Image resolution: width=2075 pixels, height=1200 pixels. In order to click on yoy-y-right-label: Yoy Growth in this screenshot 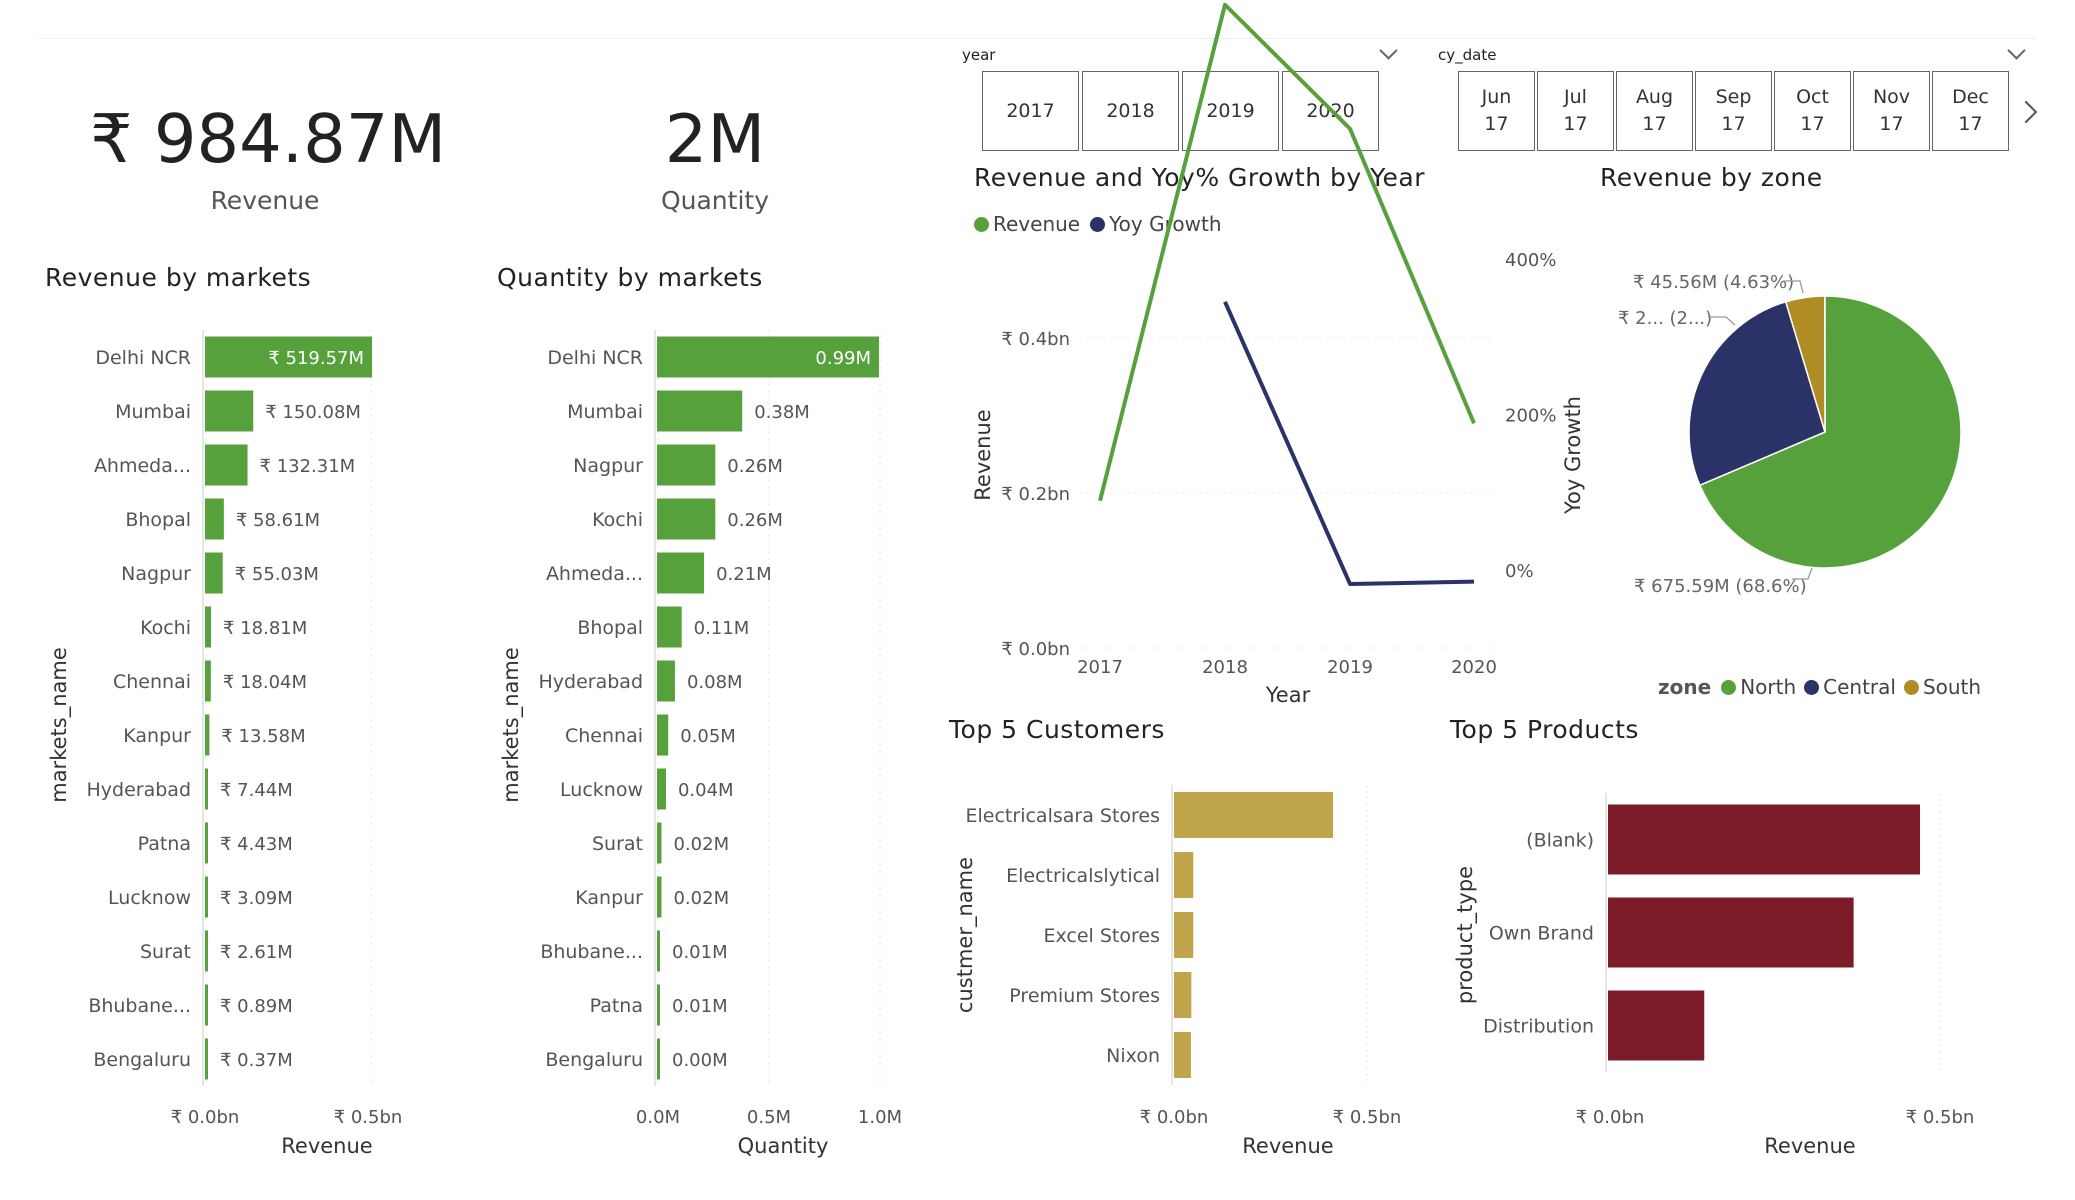, I will do `click(1573, 455)`.